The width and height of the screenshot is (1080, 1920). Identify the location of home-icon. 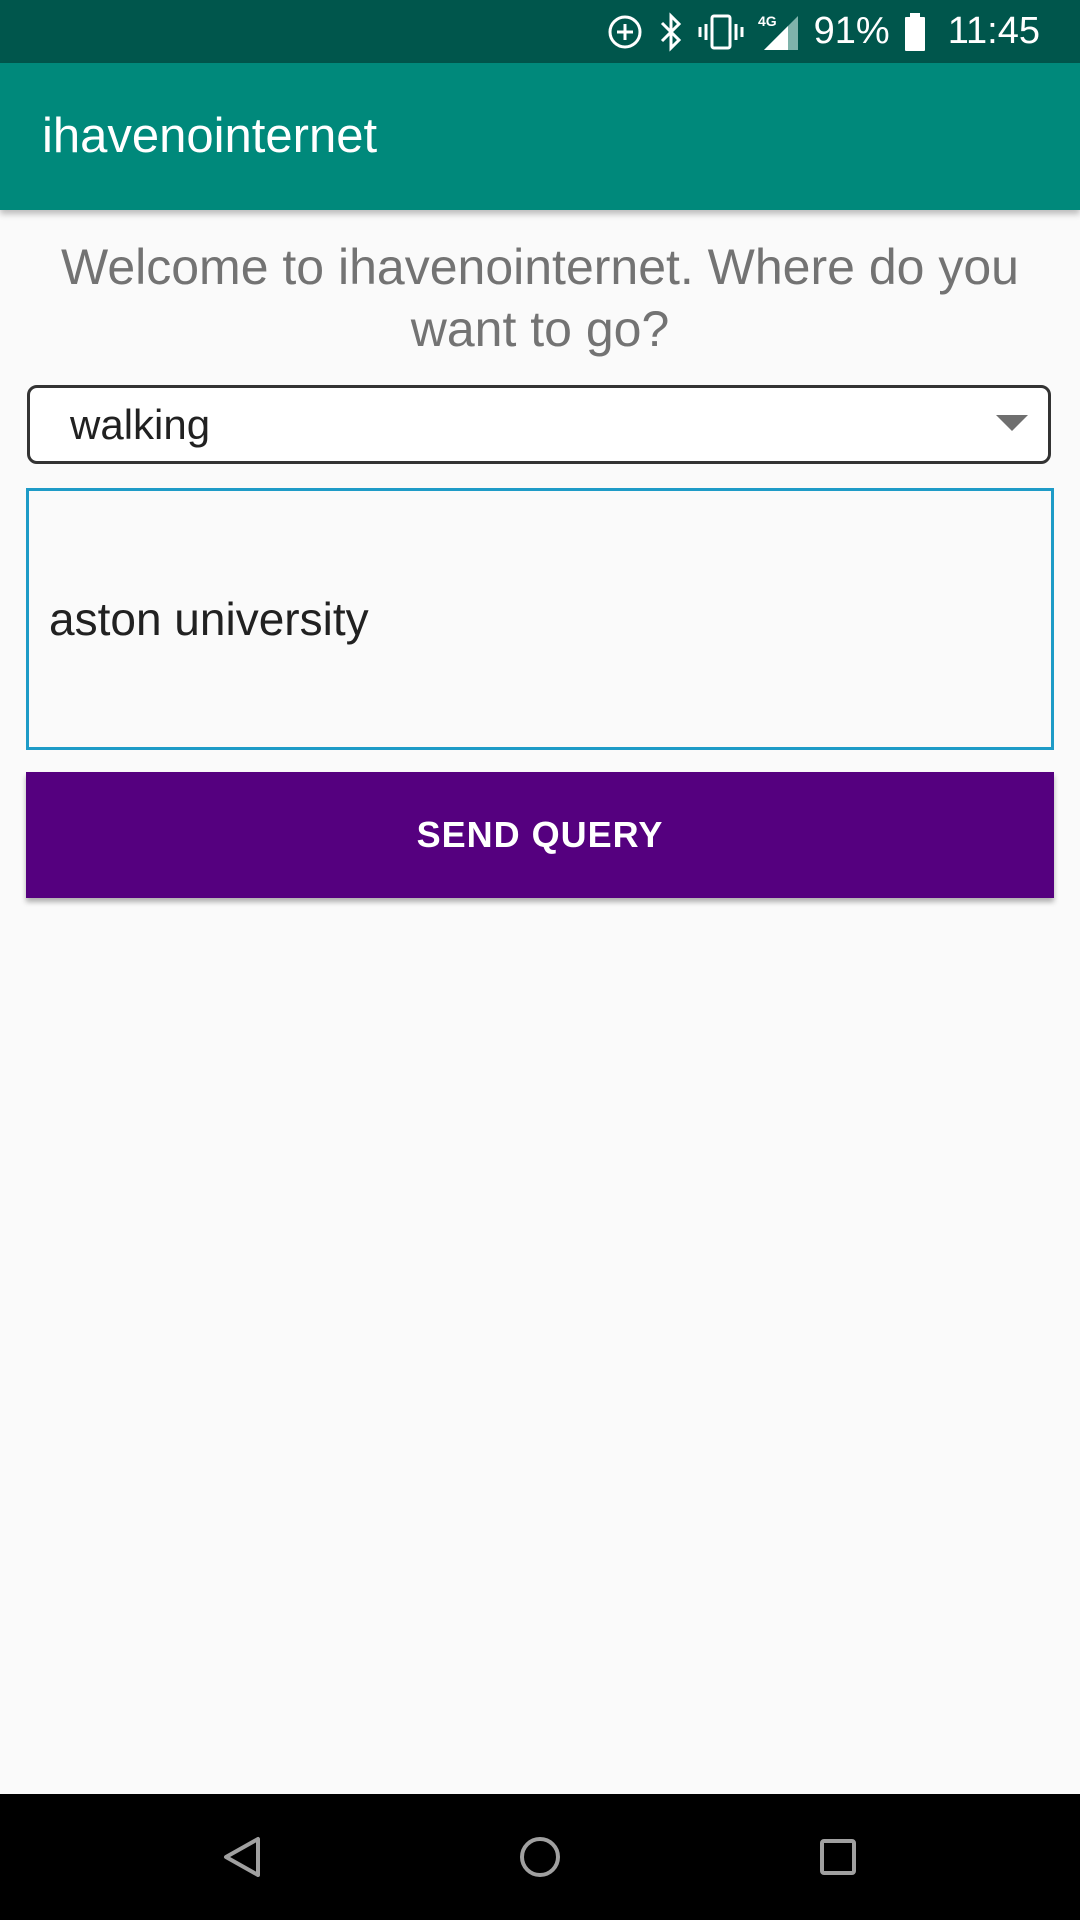
(540, 1857).